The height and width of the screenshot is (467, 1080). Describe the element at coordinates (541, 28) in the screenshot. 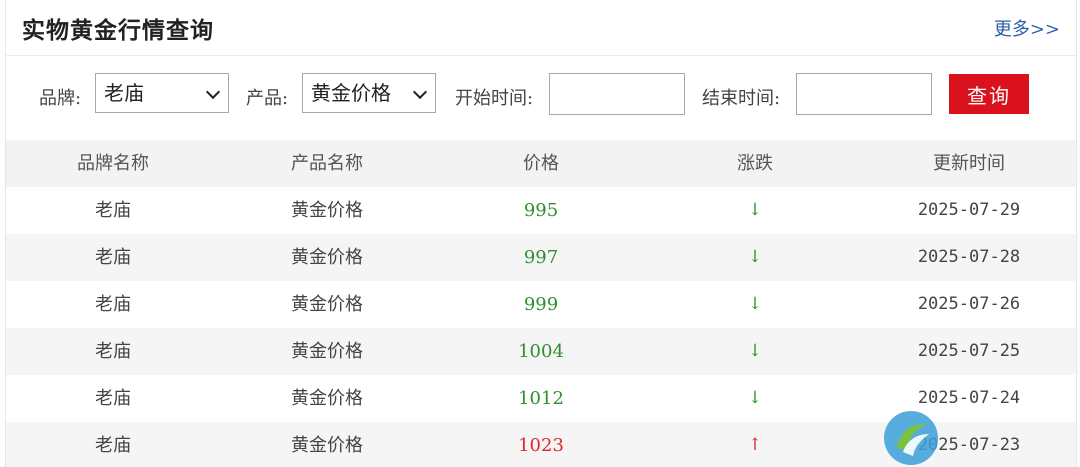

I see `panel-header: 实物黄金行情查询 更多>>` at that location.